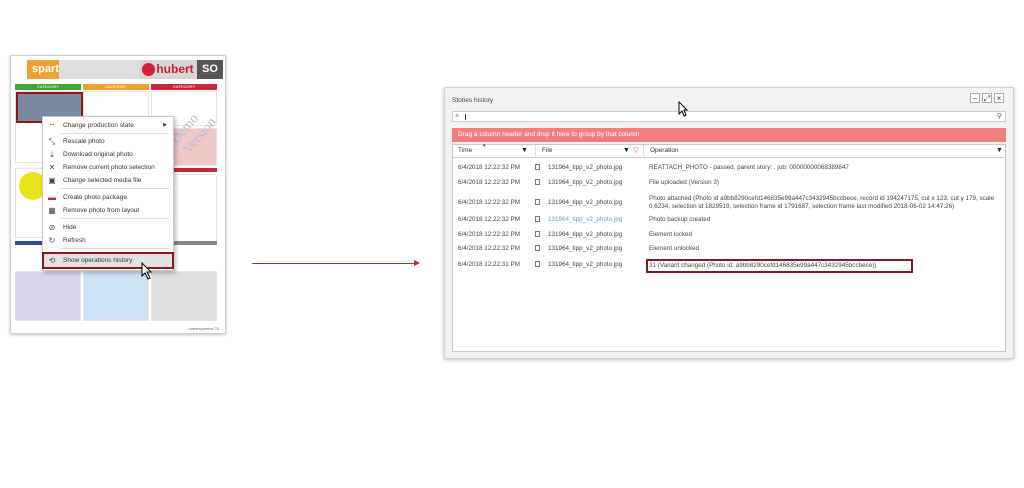  Describe the element at coordinates (108, 141) in the screenshot. I see `menu-item-rescale-photo: ⤡ Rescale photo` at that location.